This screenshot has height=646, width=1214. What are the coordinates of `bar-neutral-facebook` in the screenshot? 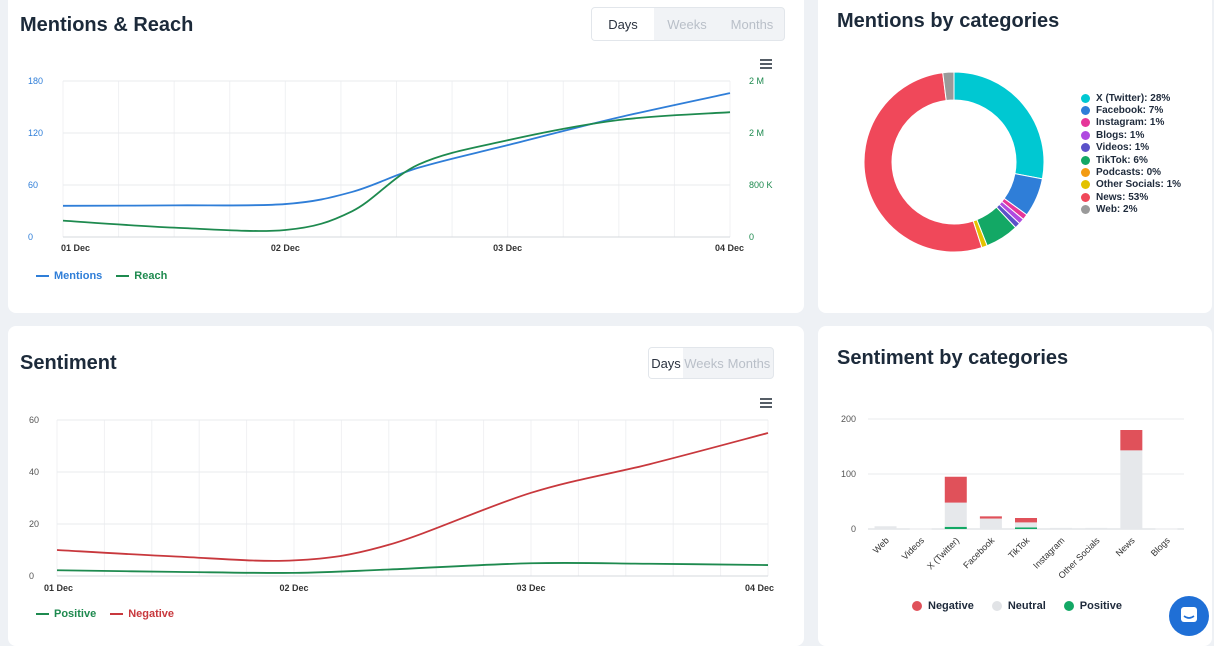 It's located at (990, 523).